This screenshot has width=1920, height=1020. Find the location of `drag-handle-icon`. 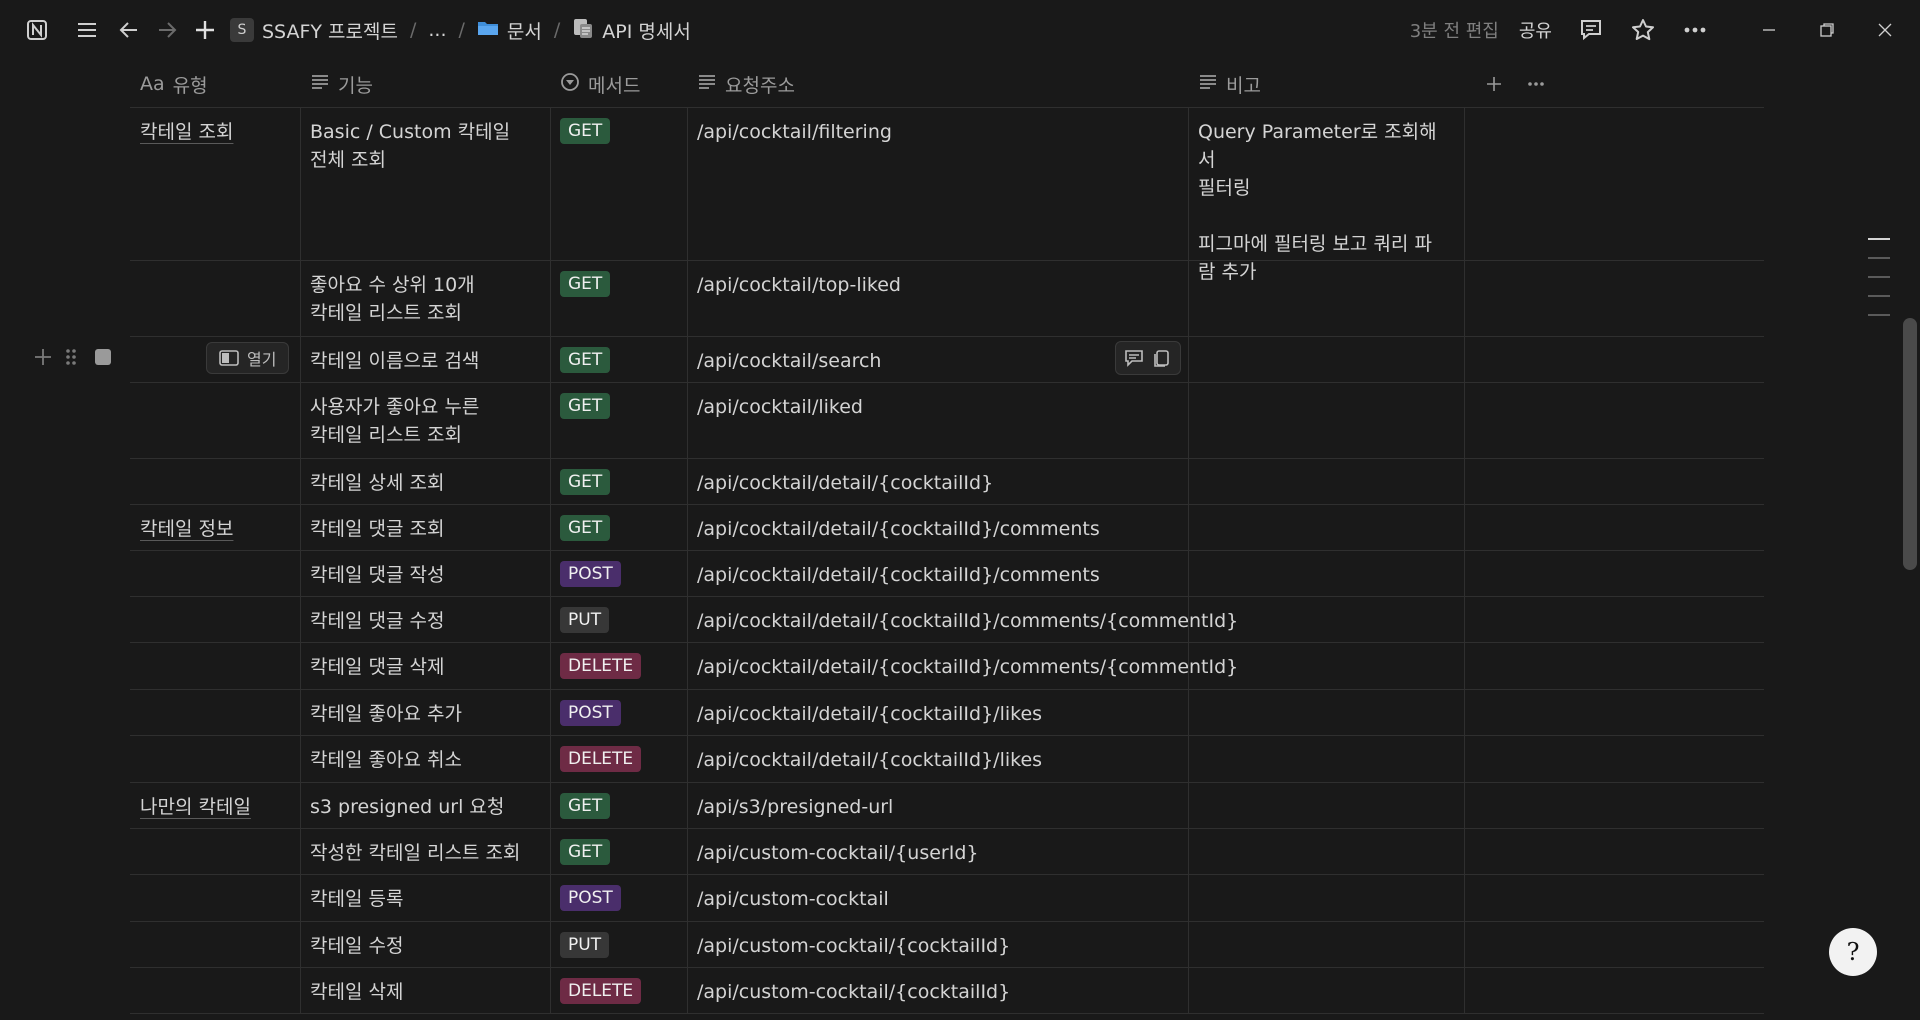

drag-handle-icon is located at coordinates (71, 357).